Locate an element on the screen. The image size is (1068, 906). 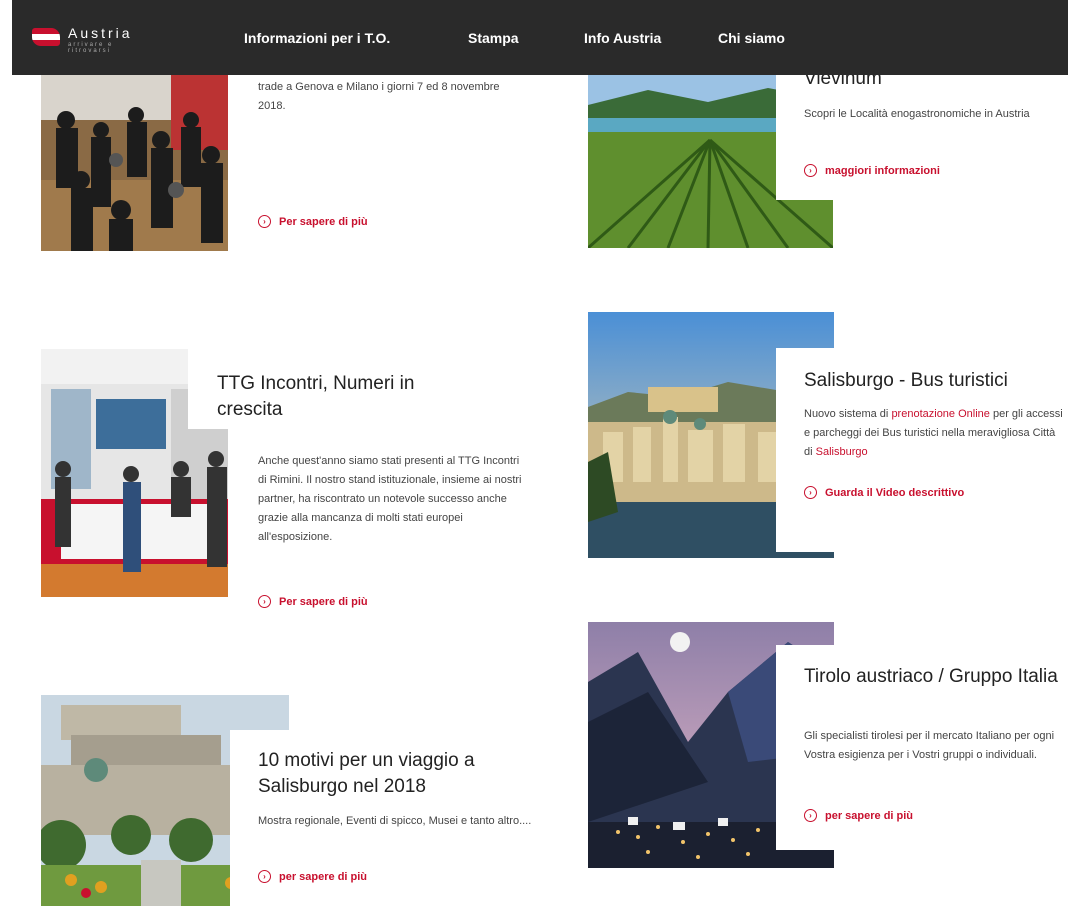
austria-flag-icon is located at coordinates (46, 37).